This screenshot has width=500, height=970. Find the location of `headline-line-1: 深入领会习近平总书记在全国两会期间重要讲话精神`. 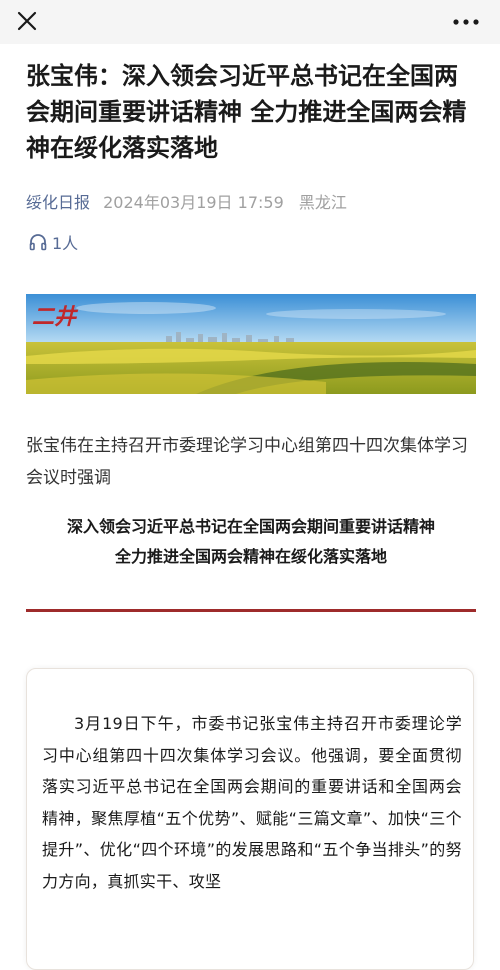

headline-line-1: 深入领会习近平总书记在全国两会期间重要讲话精神 is located at coordinates (250, 526).